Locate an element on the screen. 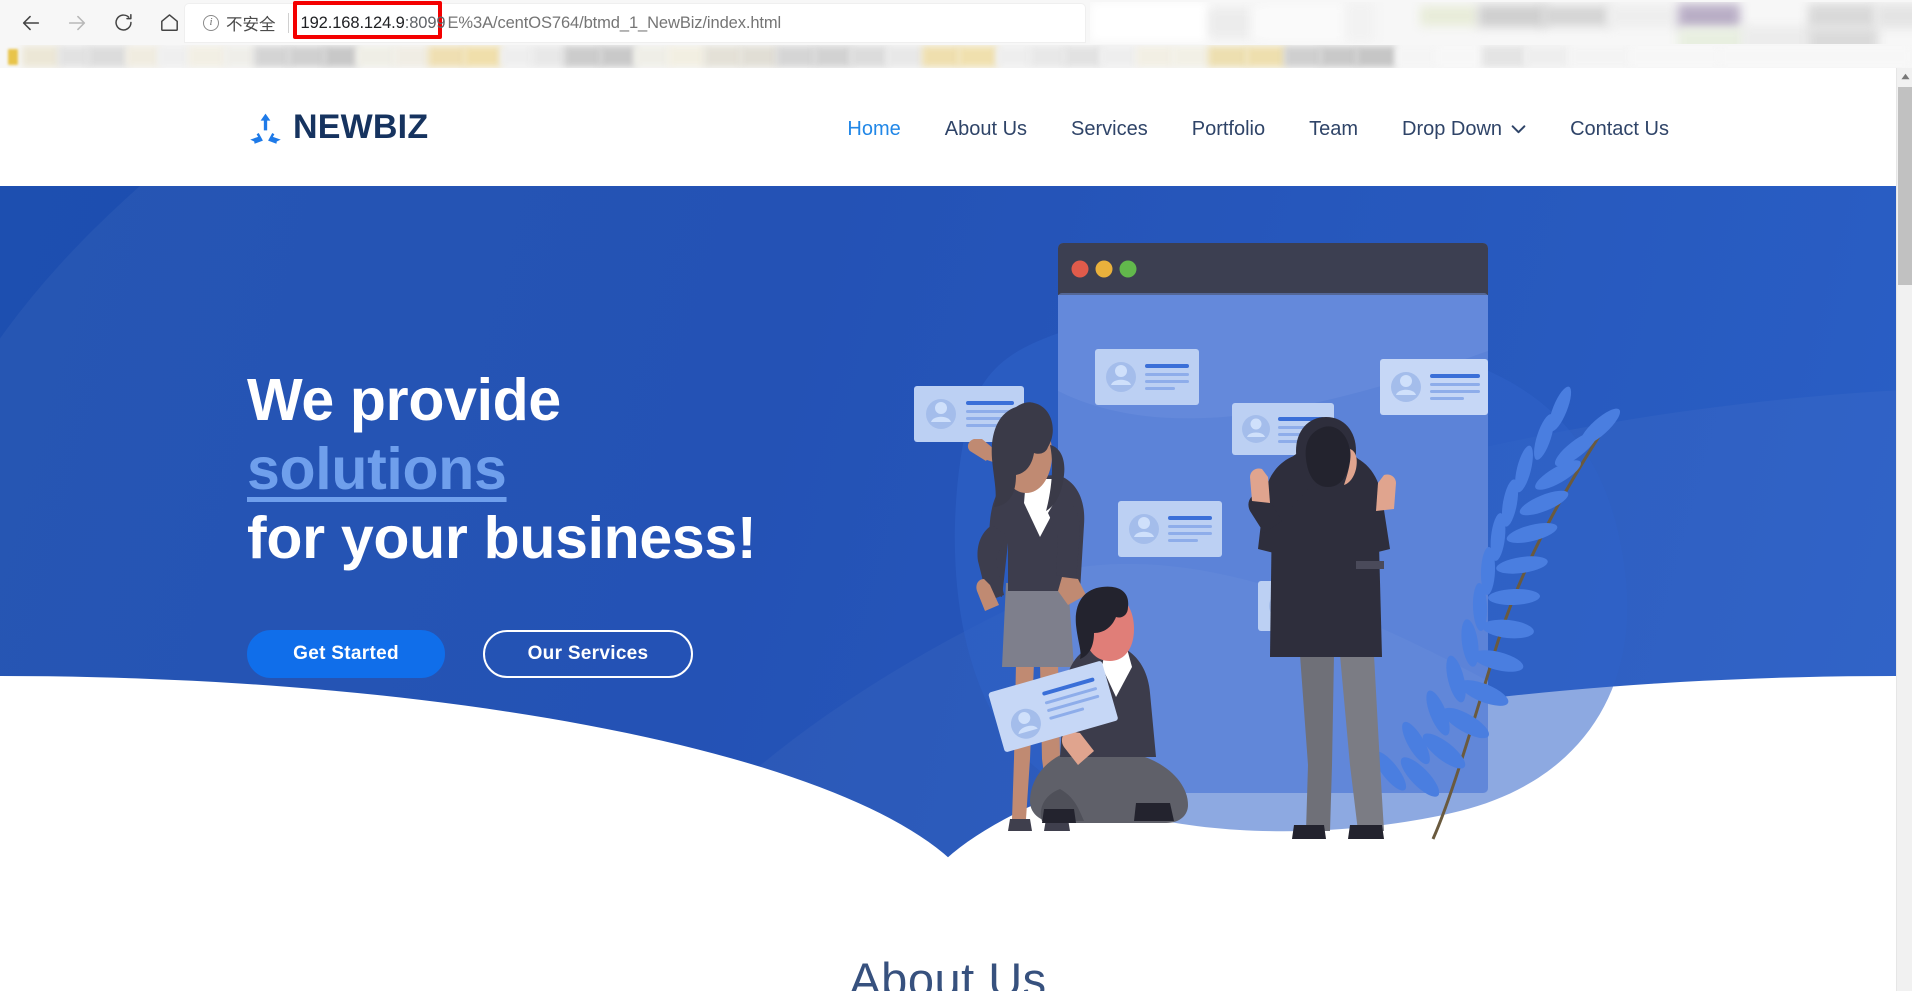  nav-item-team: Team is located at coordinates (1333, 129).